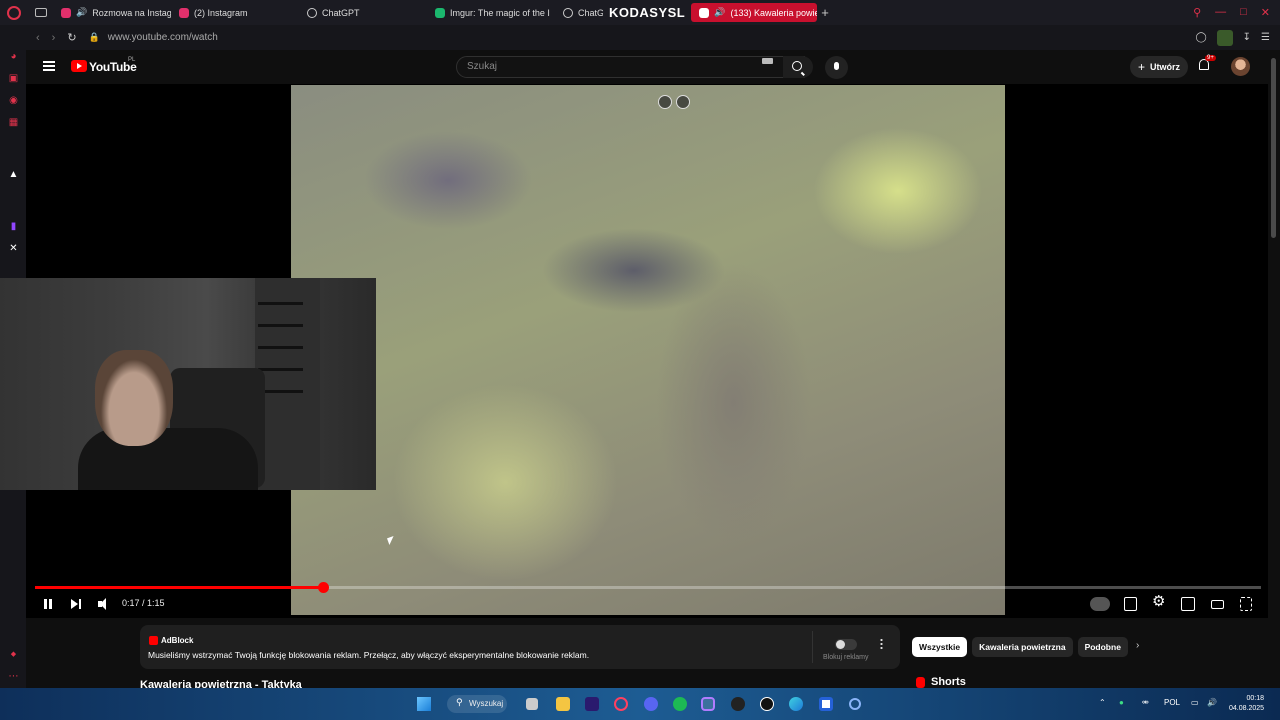  I want to click on picture-in-picture-icon, so click(665, 102).